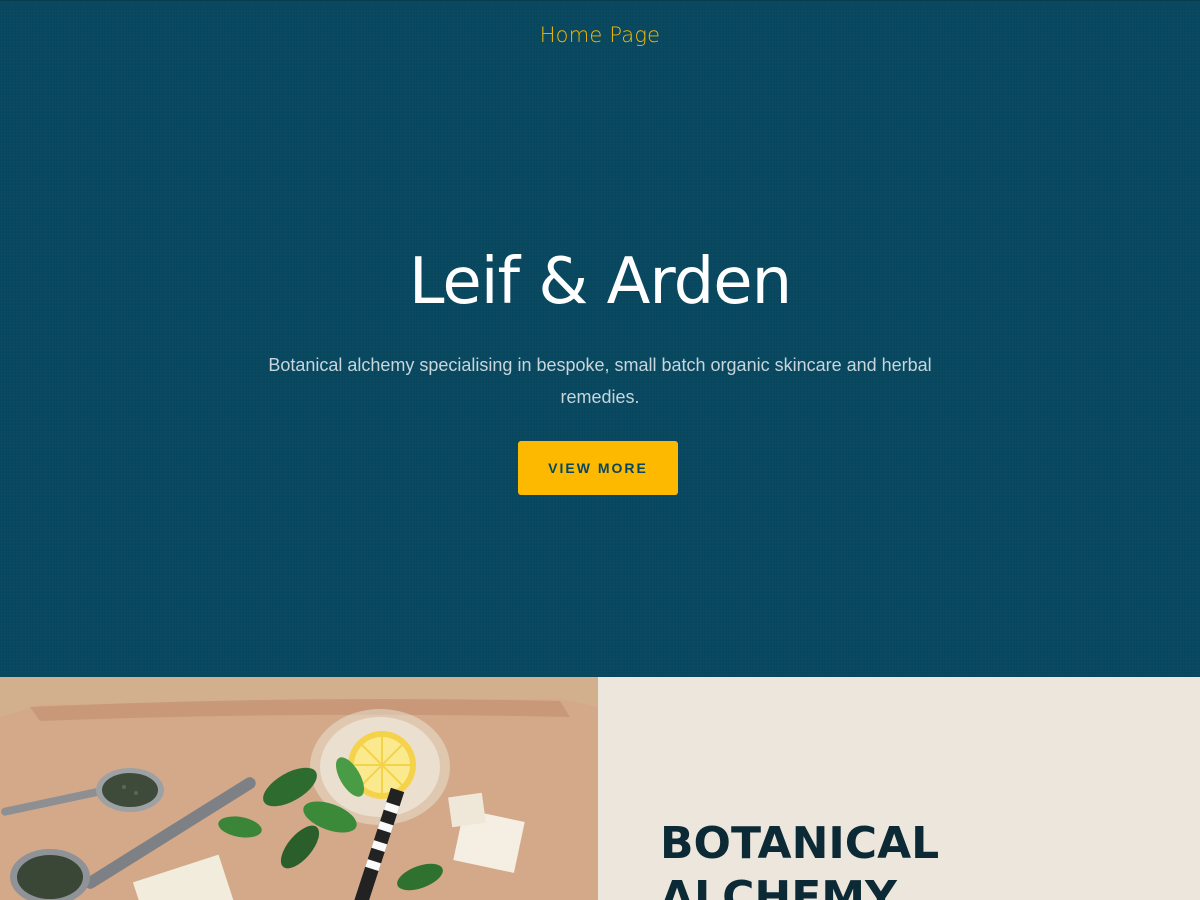 This screenshot has height=900, width=1200. I want to click on home-page-link: Home Page, so click(600, 35).